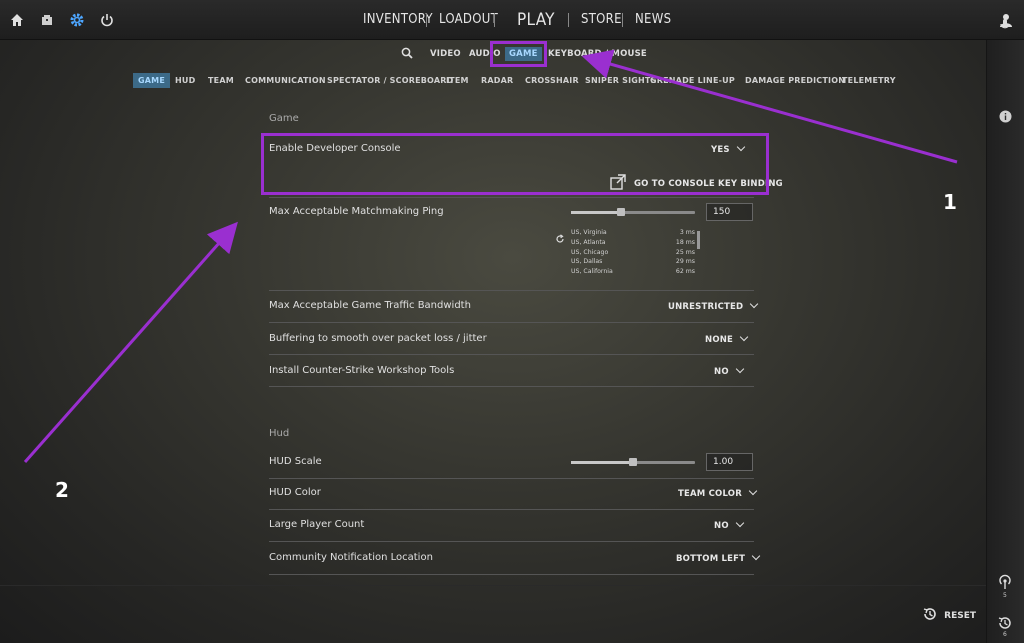  What do you see at coordinates (130, 342) in the screenshot?
I see `arrow-two` at bounding box center [130, 342].